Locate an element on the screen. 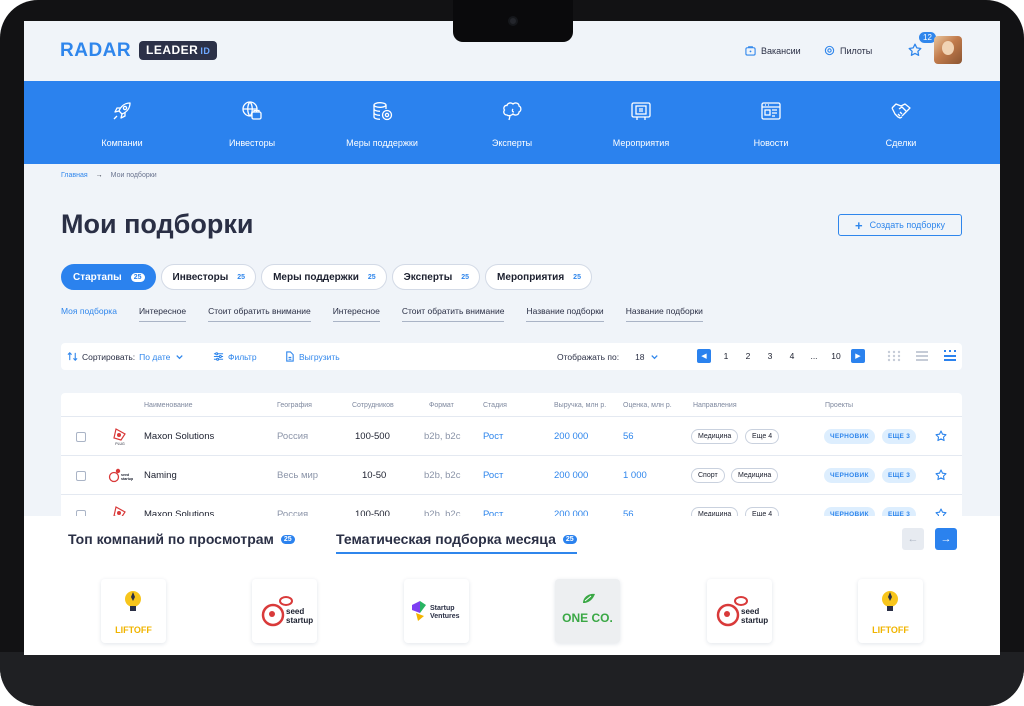  carousel-prev-button: ← is located at coordinates (913, 539).